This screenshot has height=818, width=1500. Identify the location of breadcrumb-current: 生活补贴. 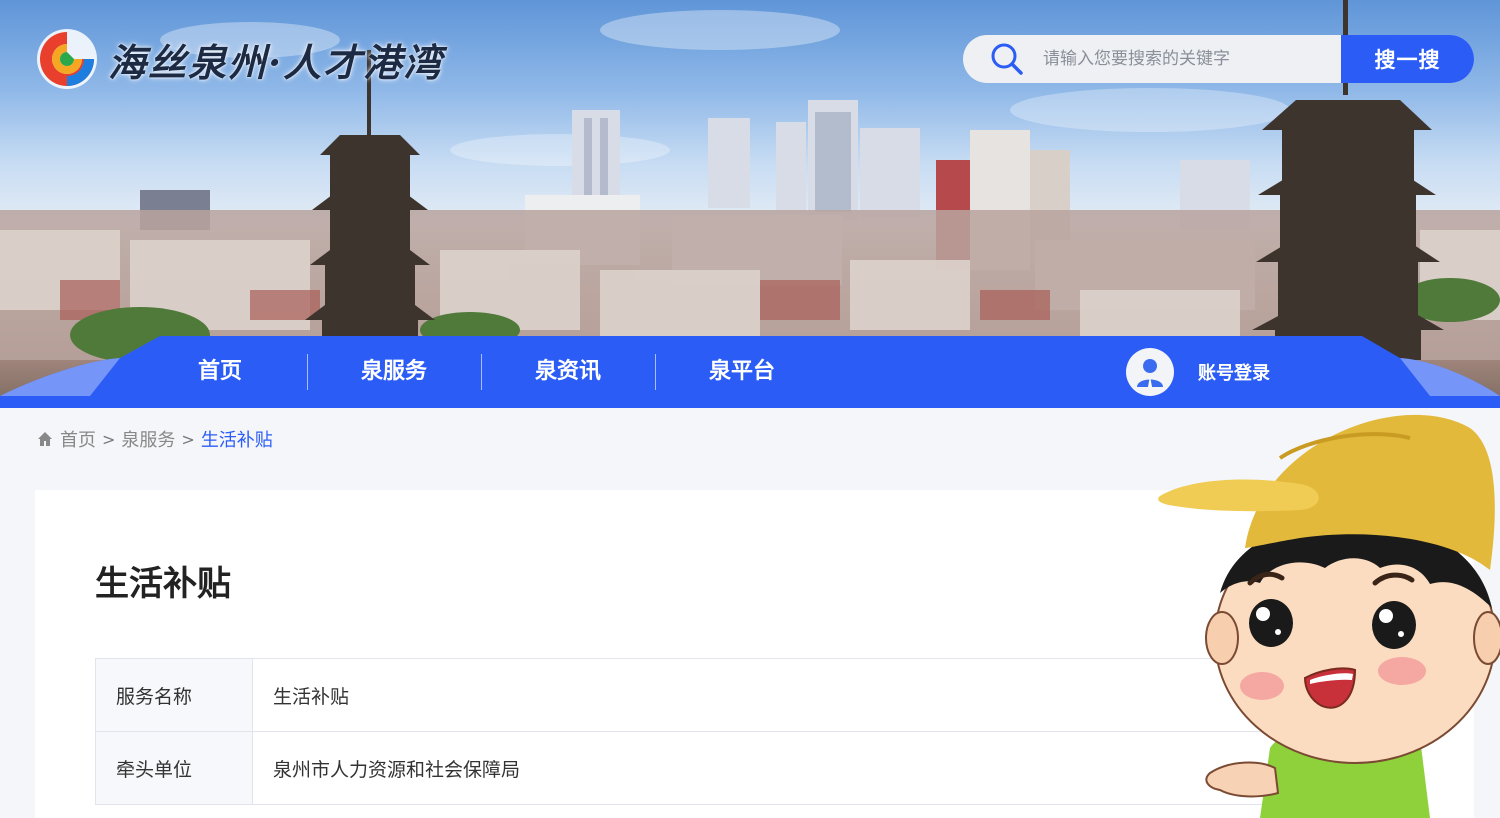
(236, 440).